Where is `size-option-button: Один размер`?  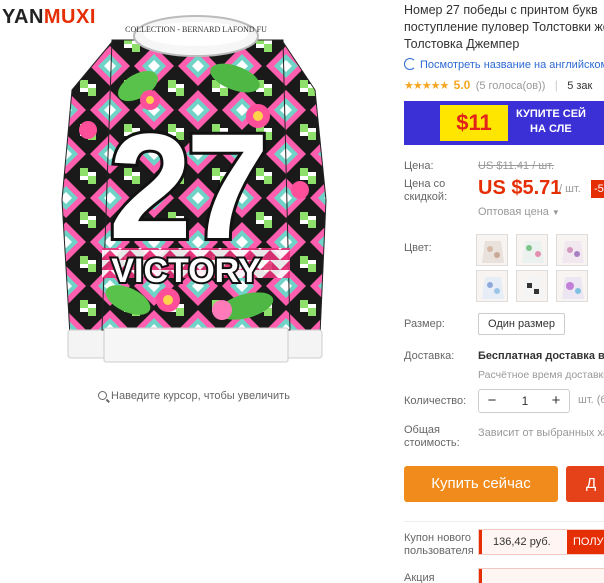 size-option-button: Один размер is located at coordinates (521, 324).